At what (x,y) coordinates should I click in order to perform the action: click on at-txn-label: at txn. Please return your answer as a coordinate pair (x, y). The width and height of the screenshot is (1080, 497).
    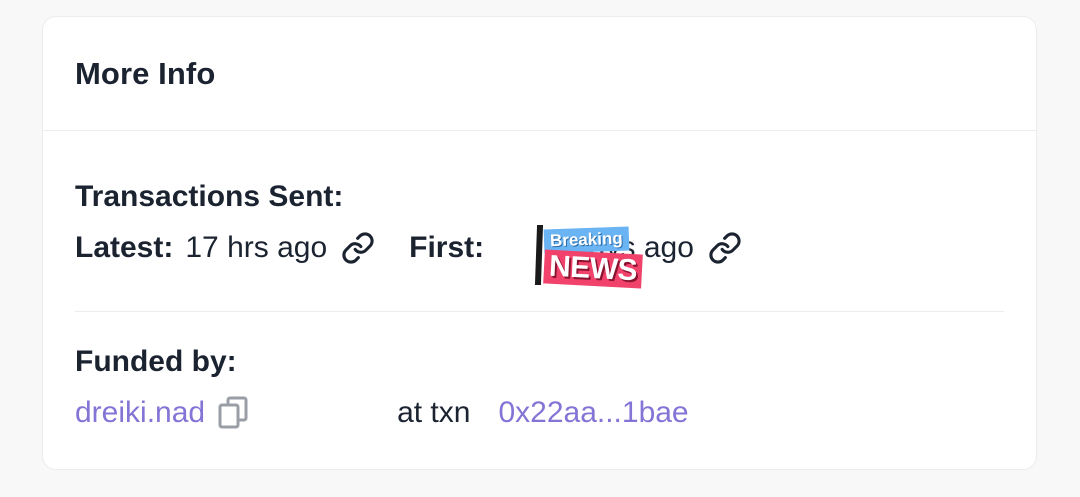
    Looking at the image, I should click on (434, 412).